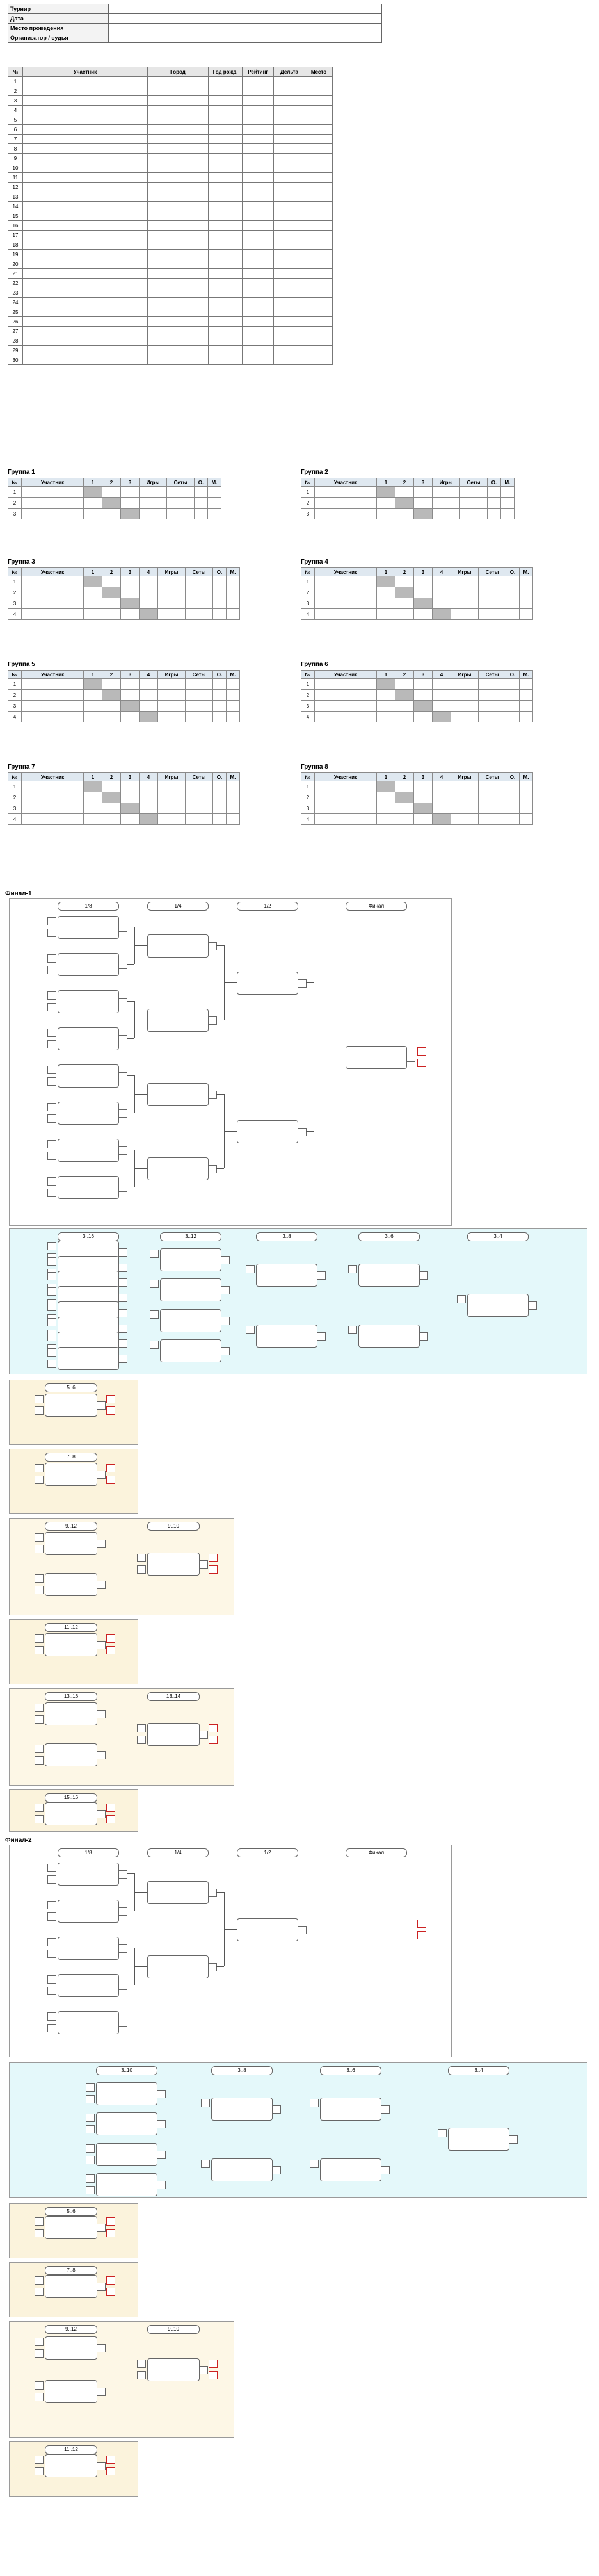  I want to click on group-row-number: 3, so click(308, 808).